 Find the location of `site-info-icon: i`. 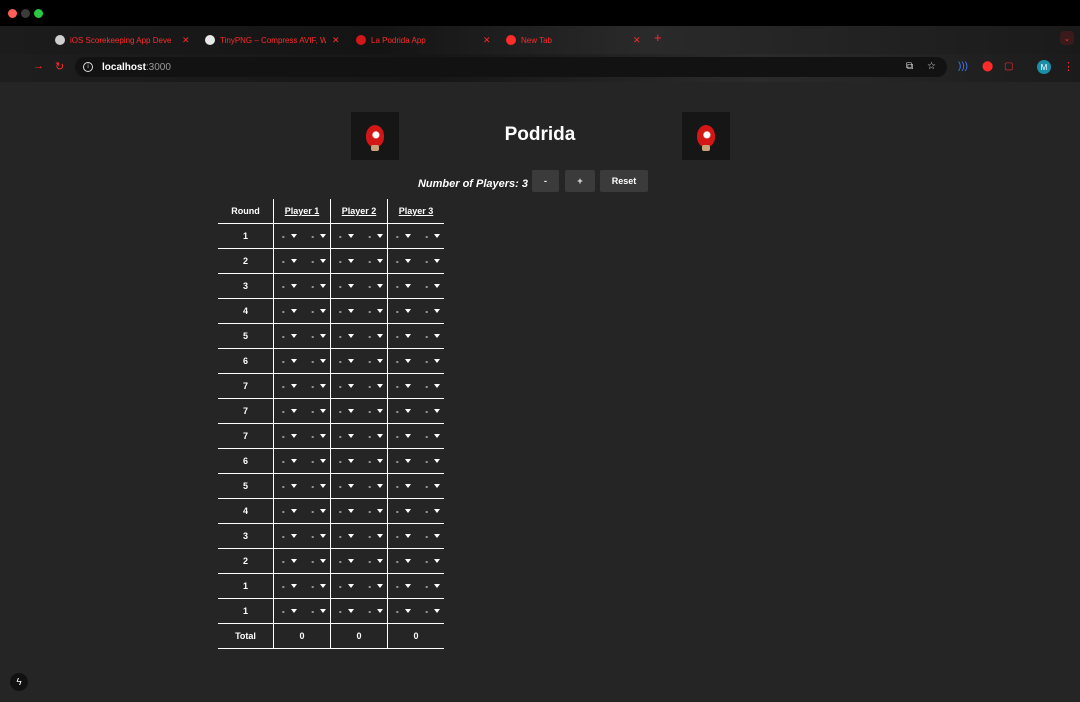

site-info-icon: i is located at coordinates (88, 67).